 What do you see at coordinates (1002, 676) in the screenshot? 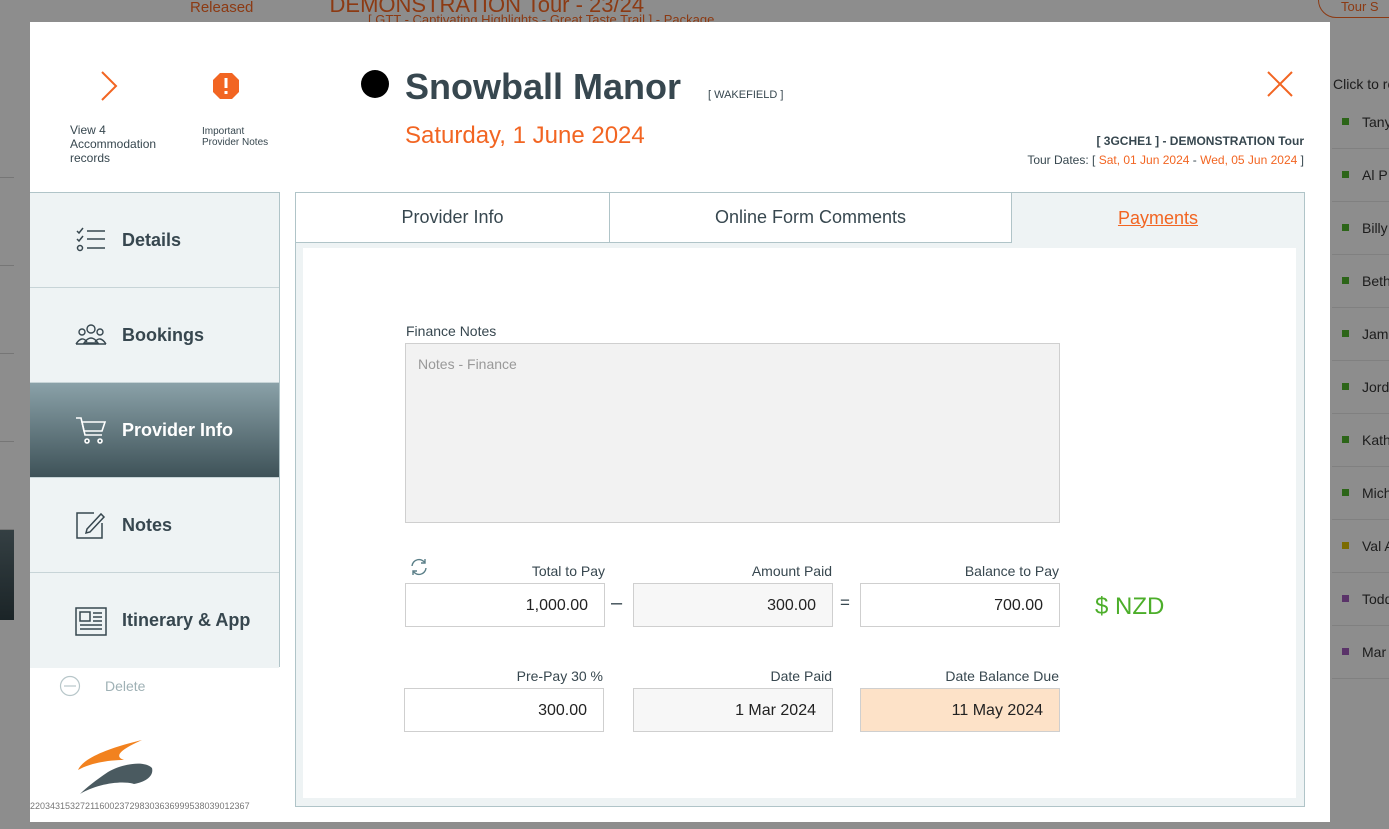
I see `date-balance-due-label: Date Balance Due` at bounding box center [1002, 676].